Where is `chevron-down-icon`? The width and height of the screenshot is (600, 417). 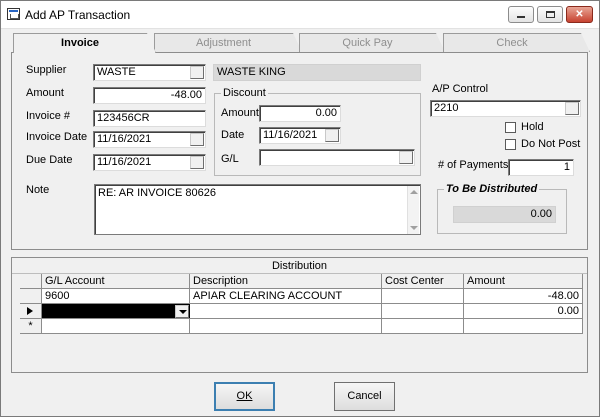 chevron-down-icon is located at coordinates (183, 312).